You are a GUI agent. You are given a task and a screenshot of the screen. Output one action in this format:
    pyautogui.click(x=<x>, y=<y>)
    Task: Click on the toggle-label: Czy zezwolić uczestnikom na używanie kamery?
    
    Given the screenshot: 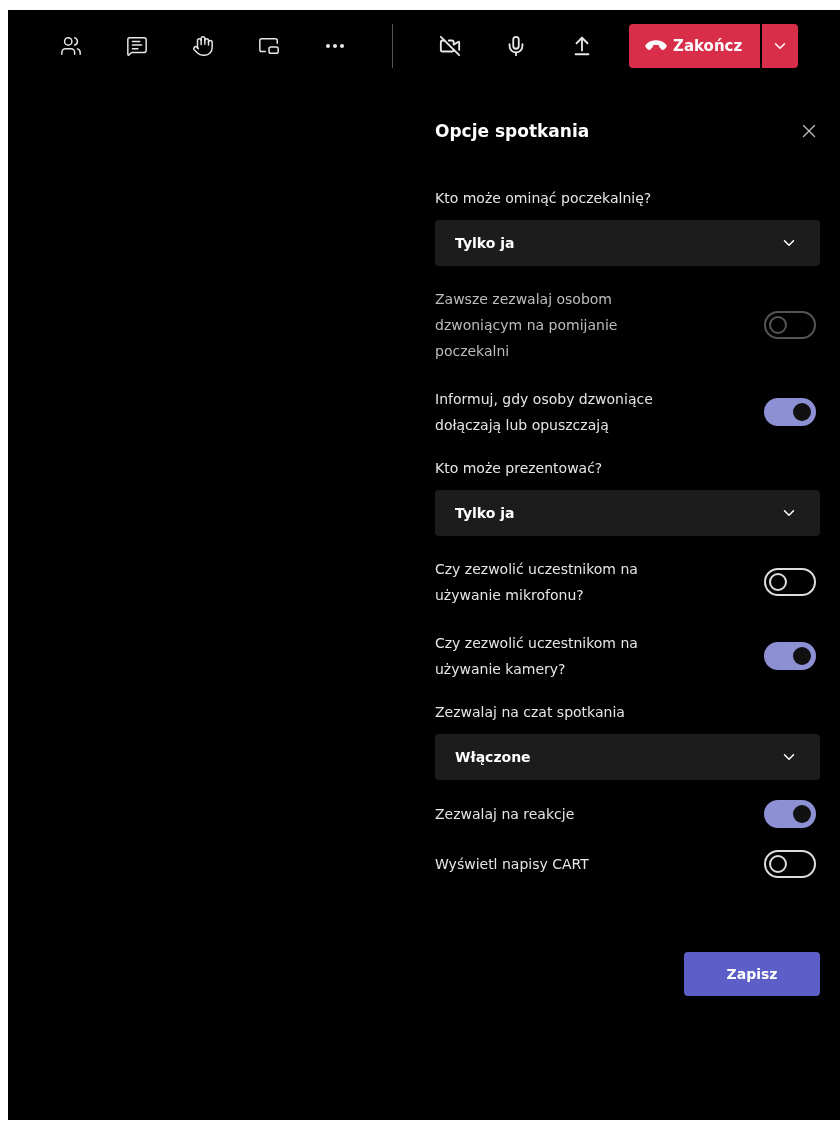 What is the action you would take?
    pyautogui.click(x=537, y=656)
    